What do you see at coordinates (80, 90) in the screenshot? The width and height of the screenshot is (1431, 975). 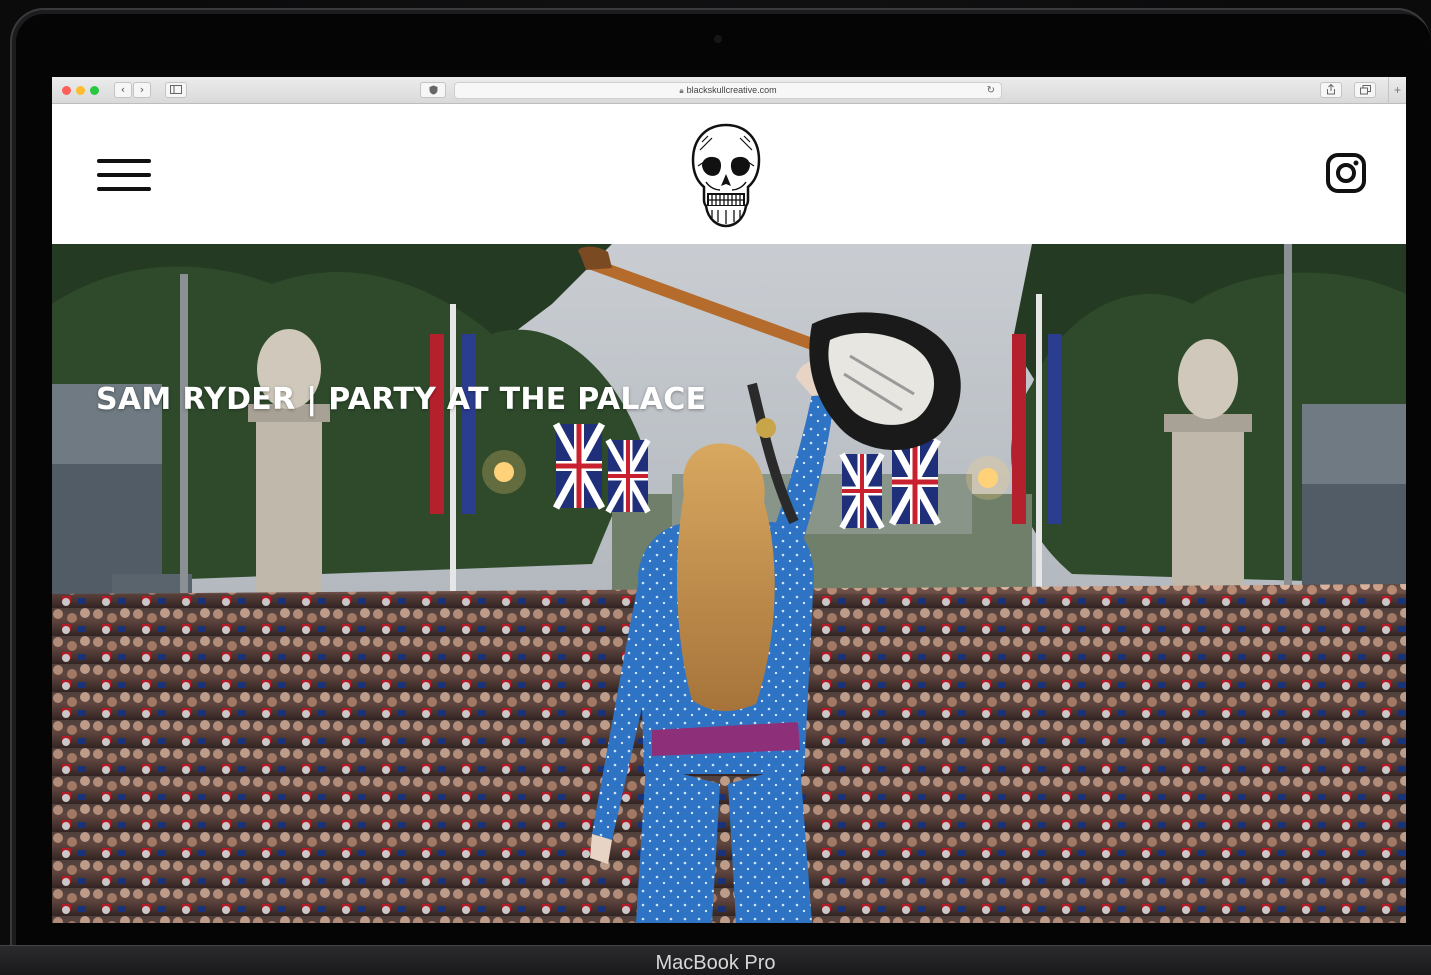 I see `minimize-window-button` at bounding box center [80, 90].